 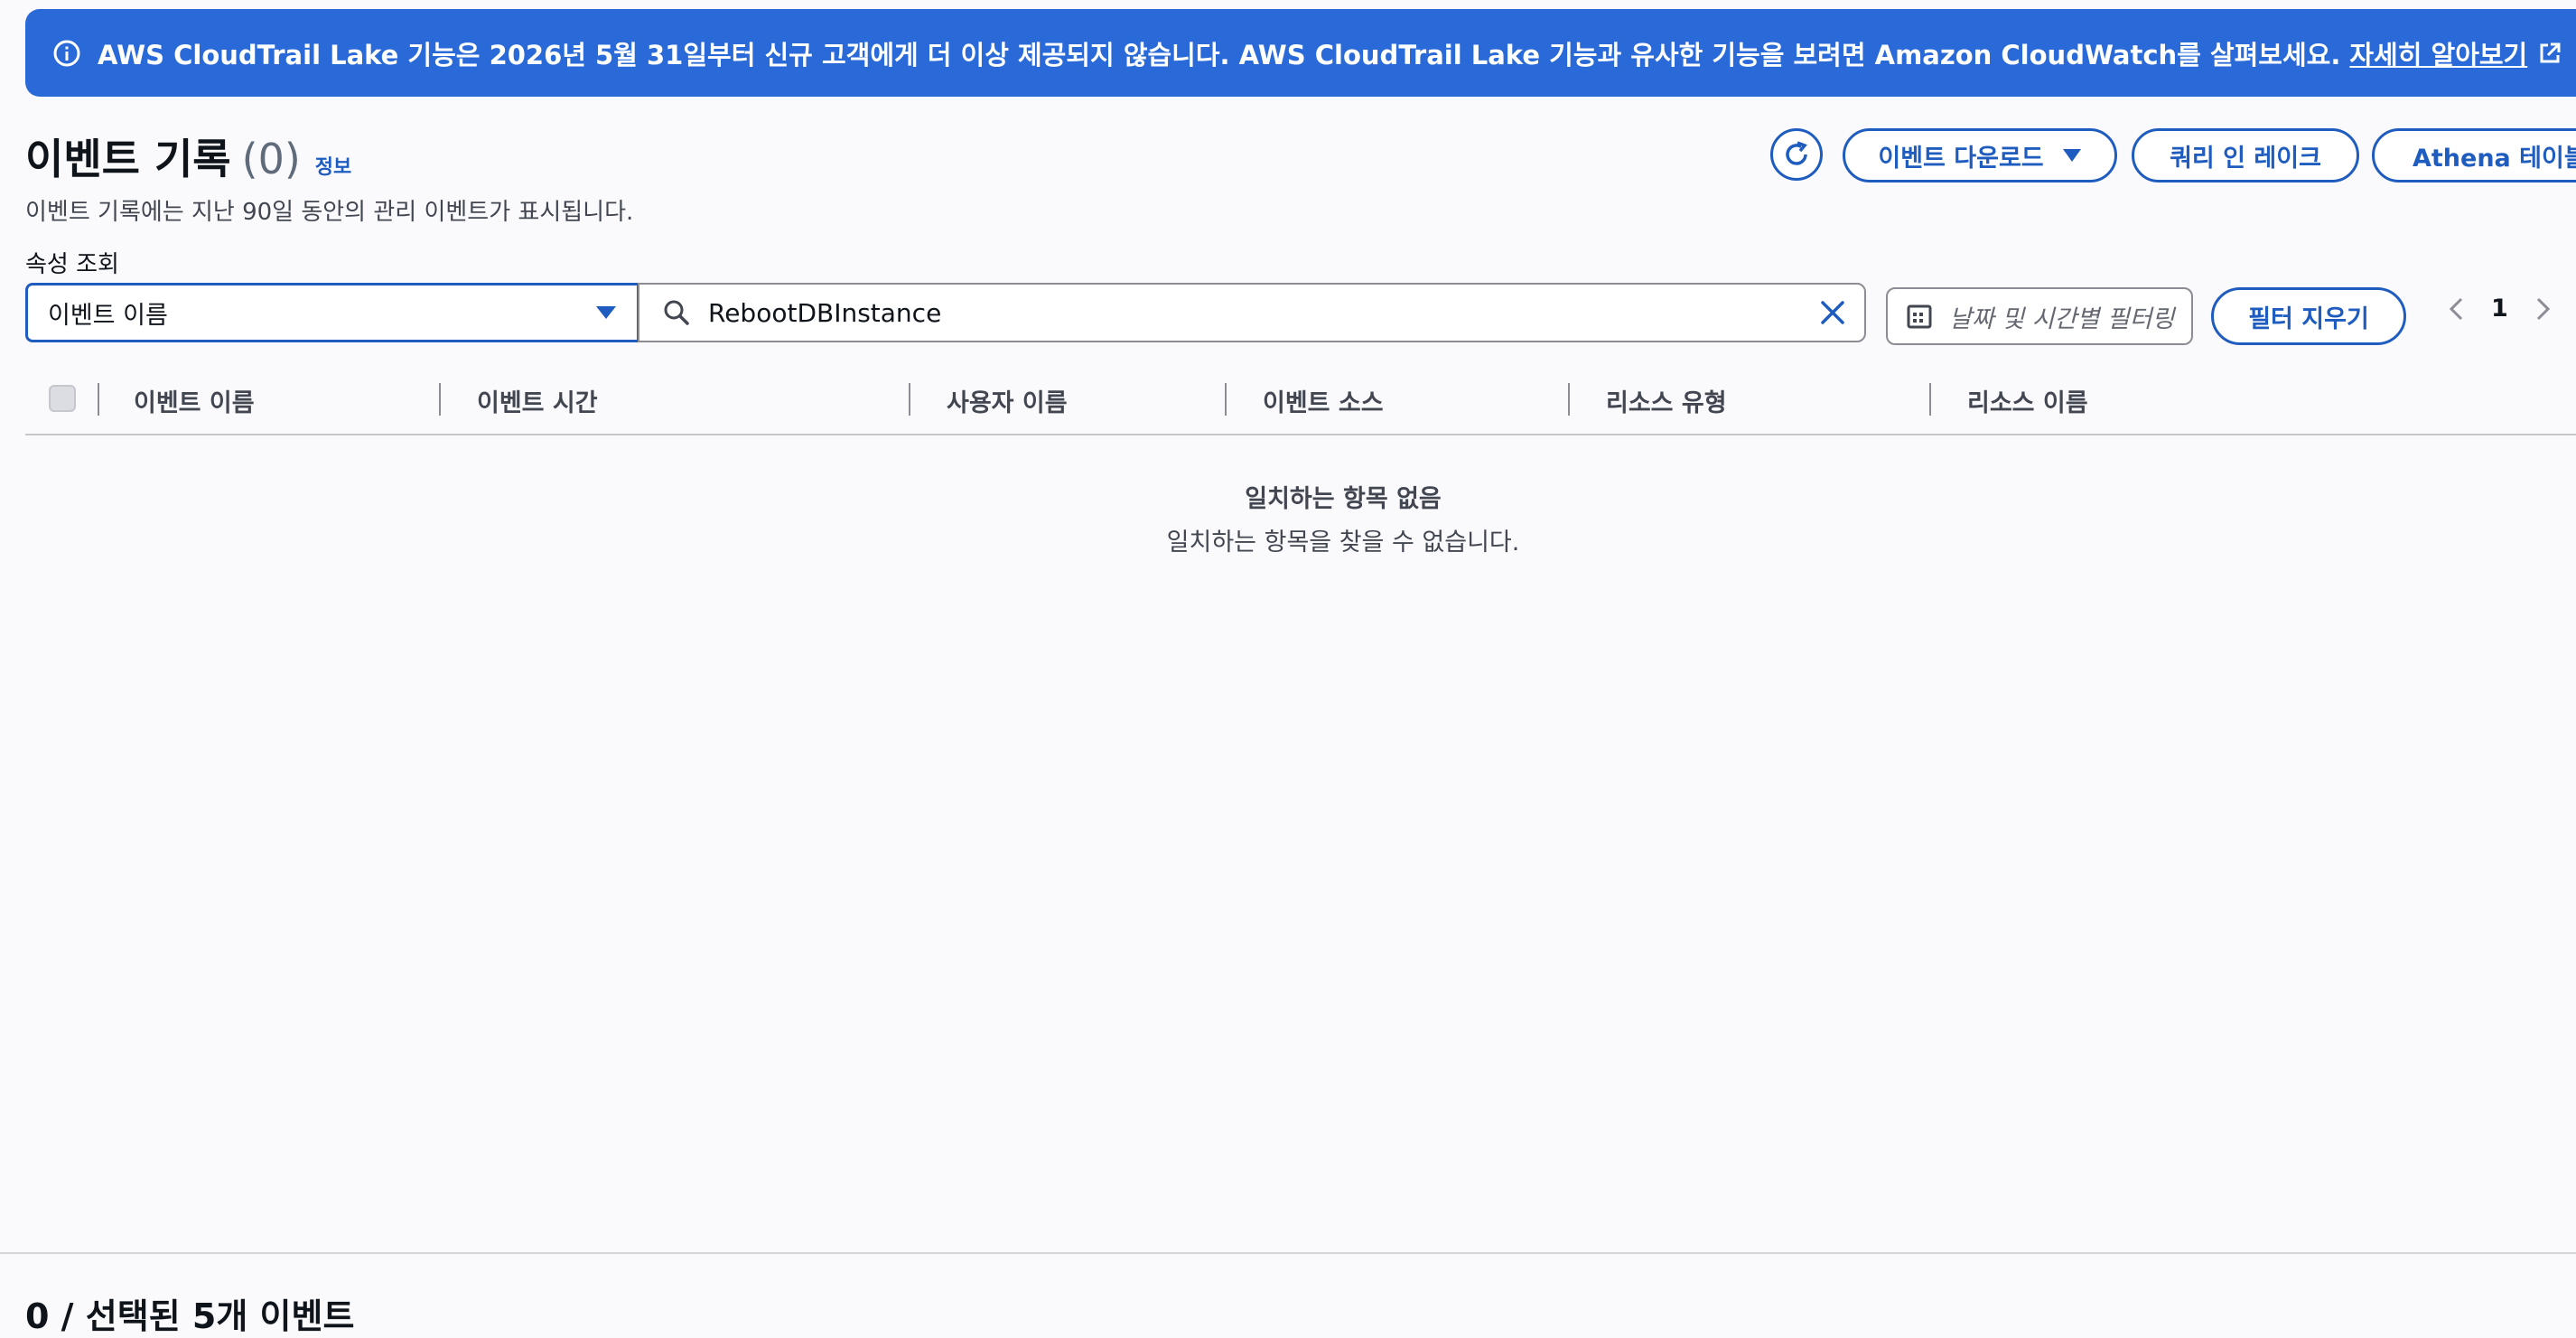 What do you see at coordinates (1323, 400) in the screenshot?
I see `column-header-event-source: 이벤트 소스` at bounding box center [1323, 400].